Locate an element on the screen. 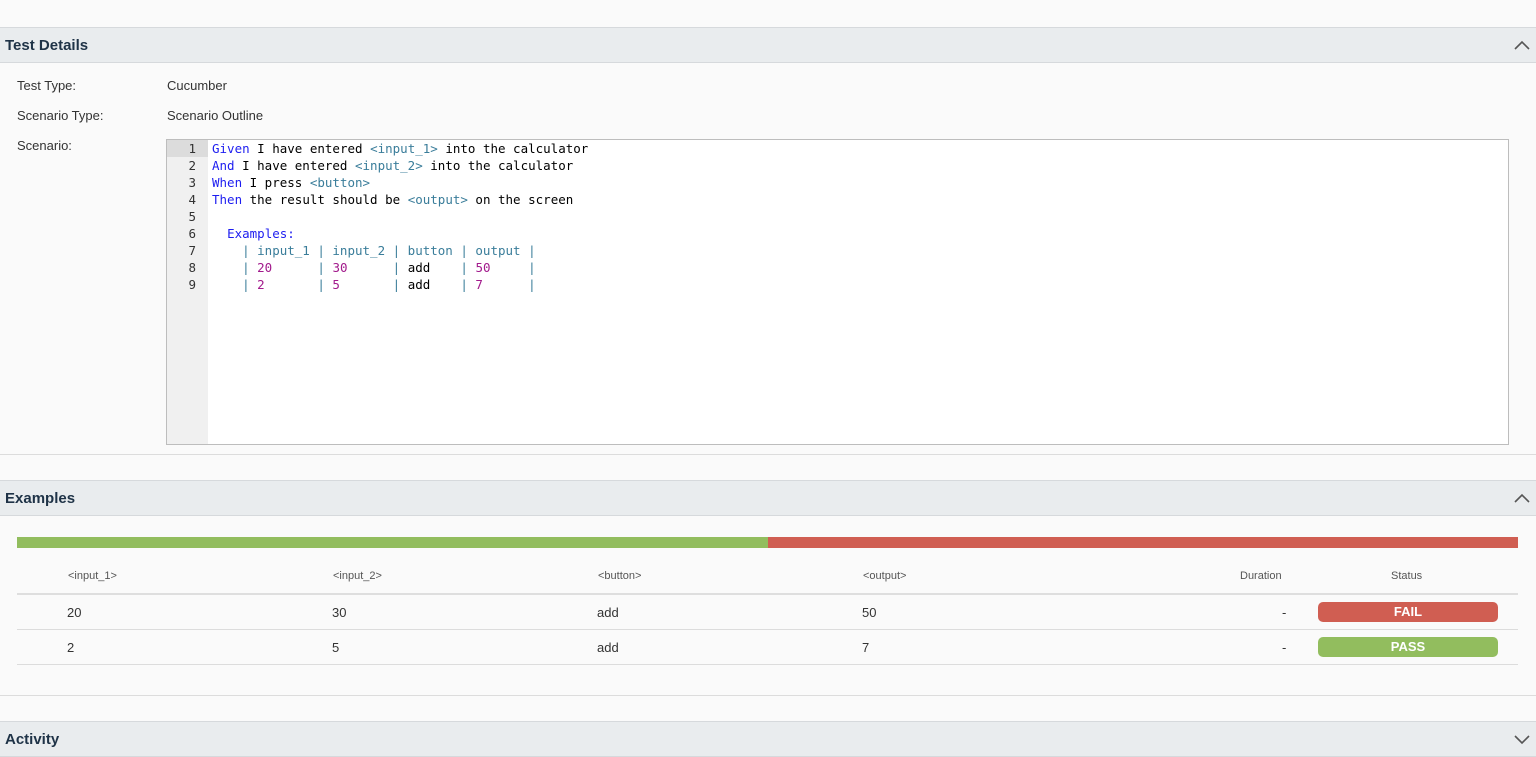  cell-output: 7 is located at coordinates (866, 647).